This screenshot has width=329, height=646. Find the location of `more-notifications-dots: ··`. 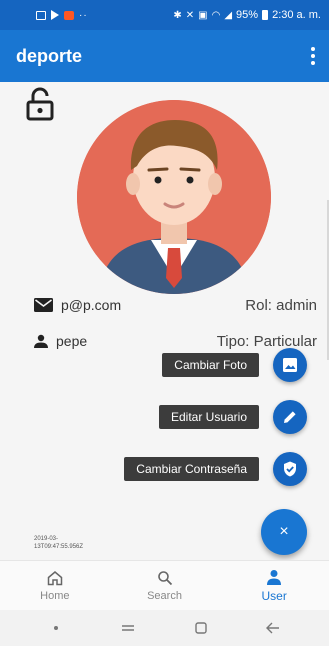

more-notifications-dots: ·· is located at coordinates (83, 15).